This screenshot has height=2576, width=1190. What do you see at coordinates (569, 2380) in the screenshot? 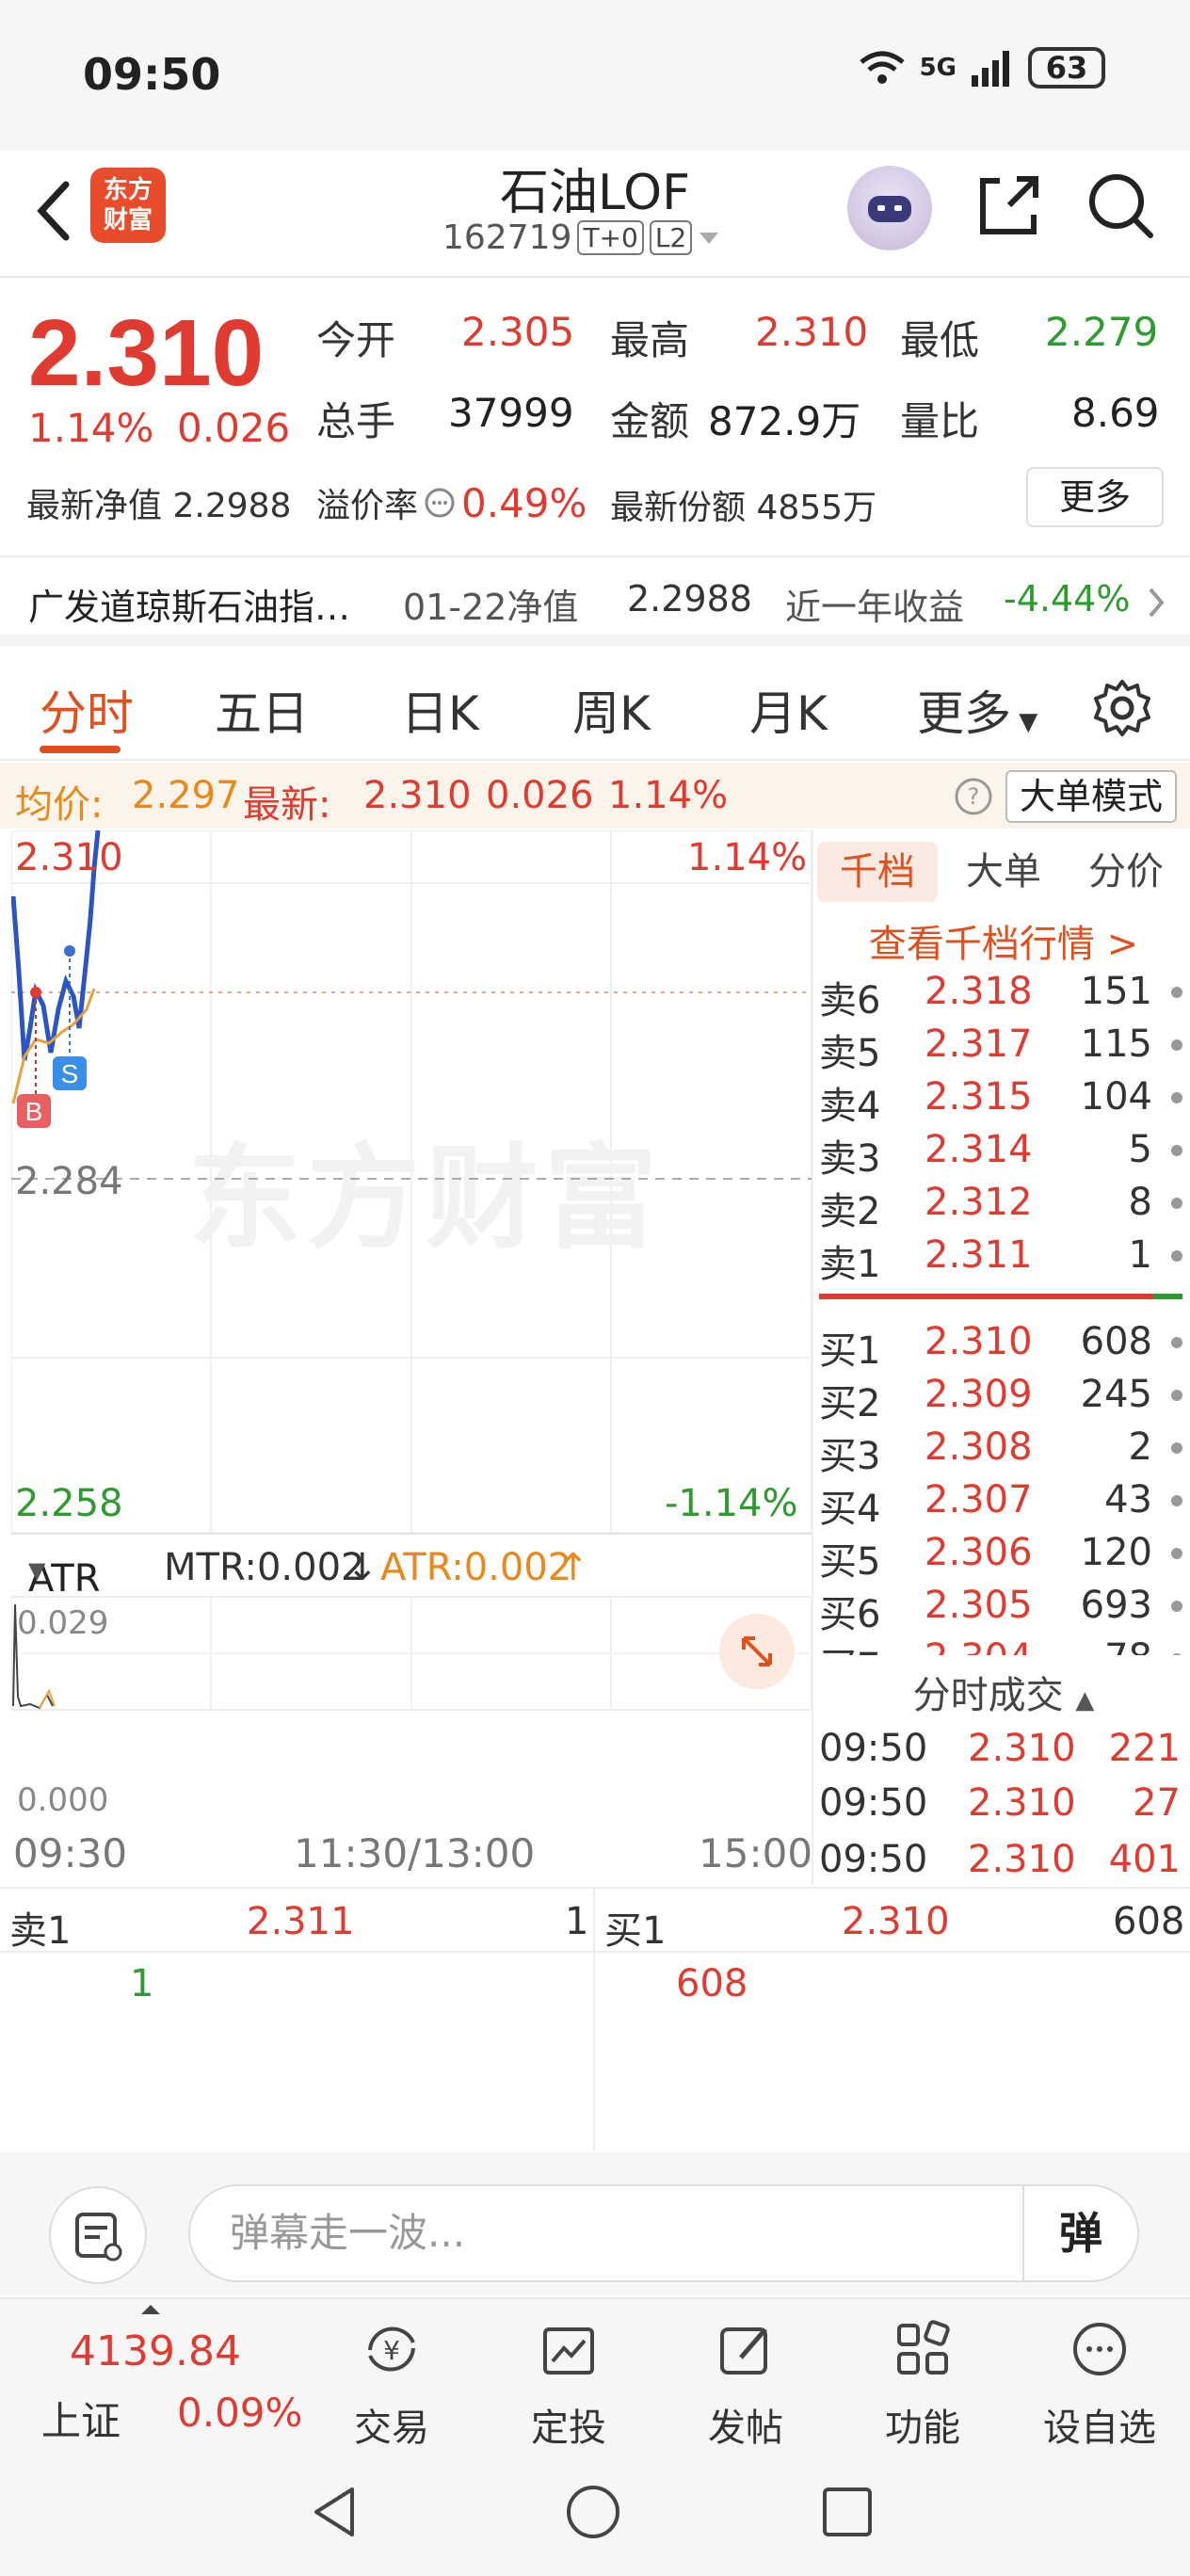
I see `auto-invest-button: 定投` at bounding box center [569, 2380].